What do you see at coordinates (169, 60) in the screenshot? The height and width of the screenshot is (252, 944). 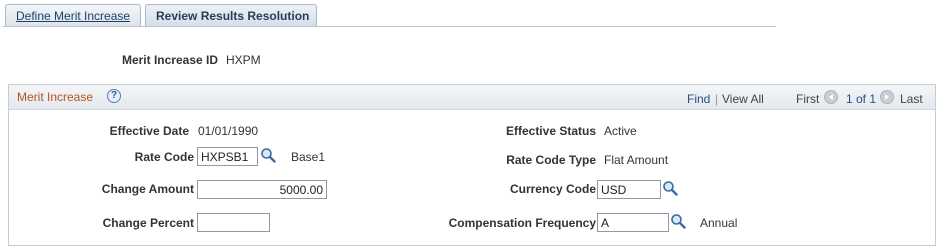 I see `merit-increase-id-label: Merit Increase ID` at bounding box center [169, 60].